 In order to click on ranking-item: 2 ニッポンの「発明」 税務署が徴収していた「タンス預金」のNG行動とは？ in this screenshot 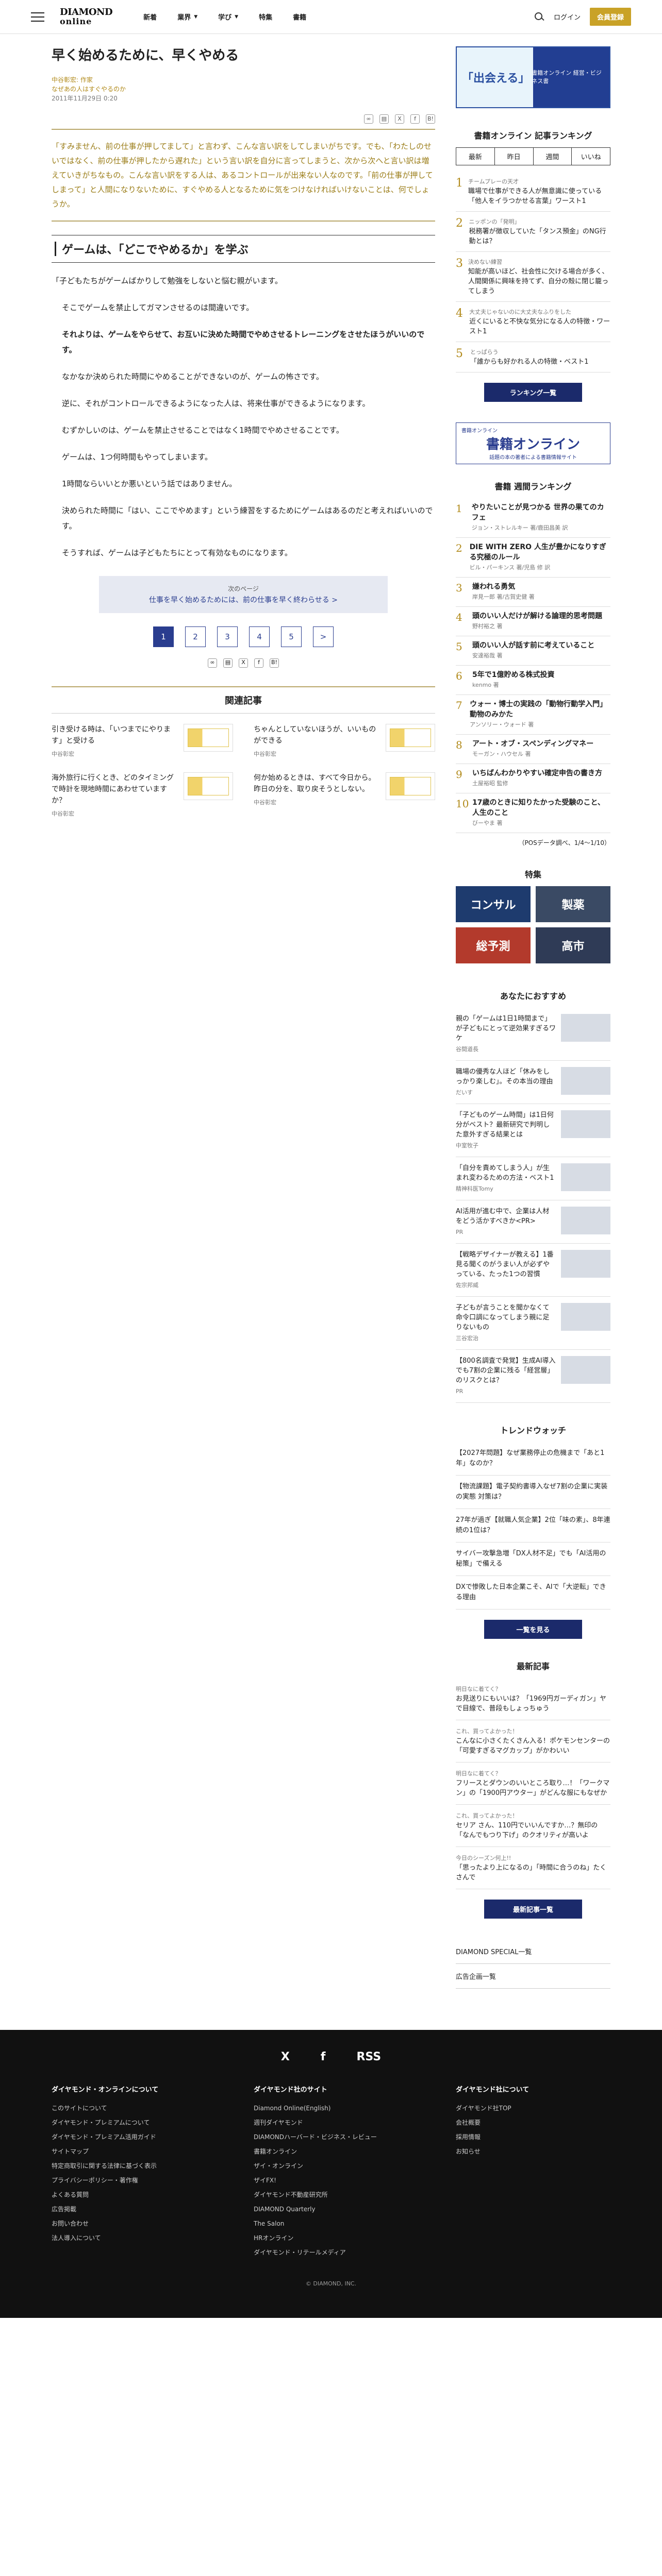, I will do `click(533, 232)`.